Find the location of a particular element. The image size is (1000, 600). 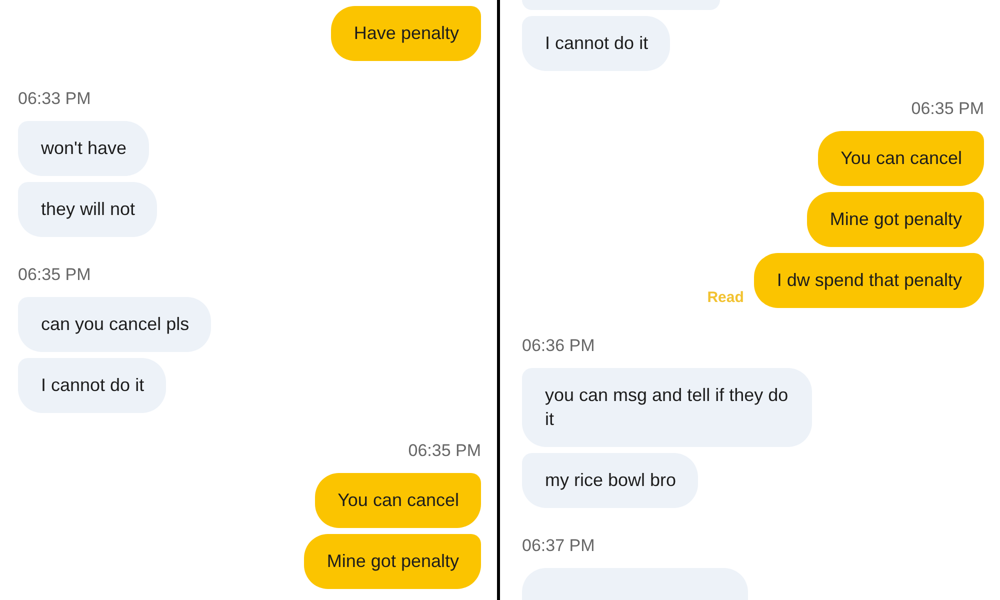

message-bubble: can you cancel pls is located at coordinates (115, 324).